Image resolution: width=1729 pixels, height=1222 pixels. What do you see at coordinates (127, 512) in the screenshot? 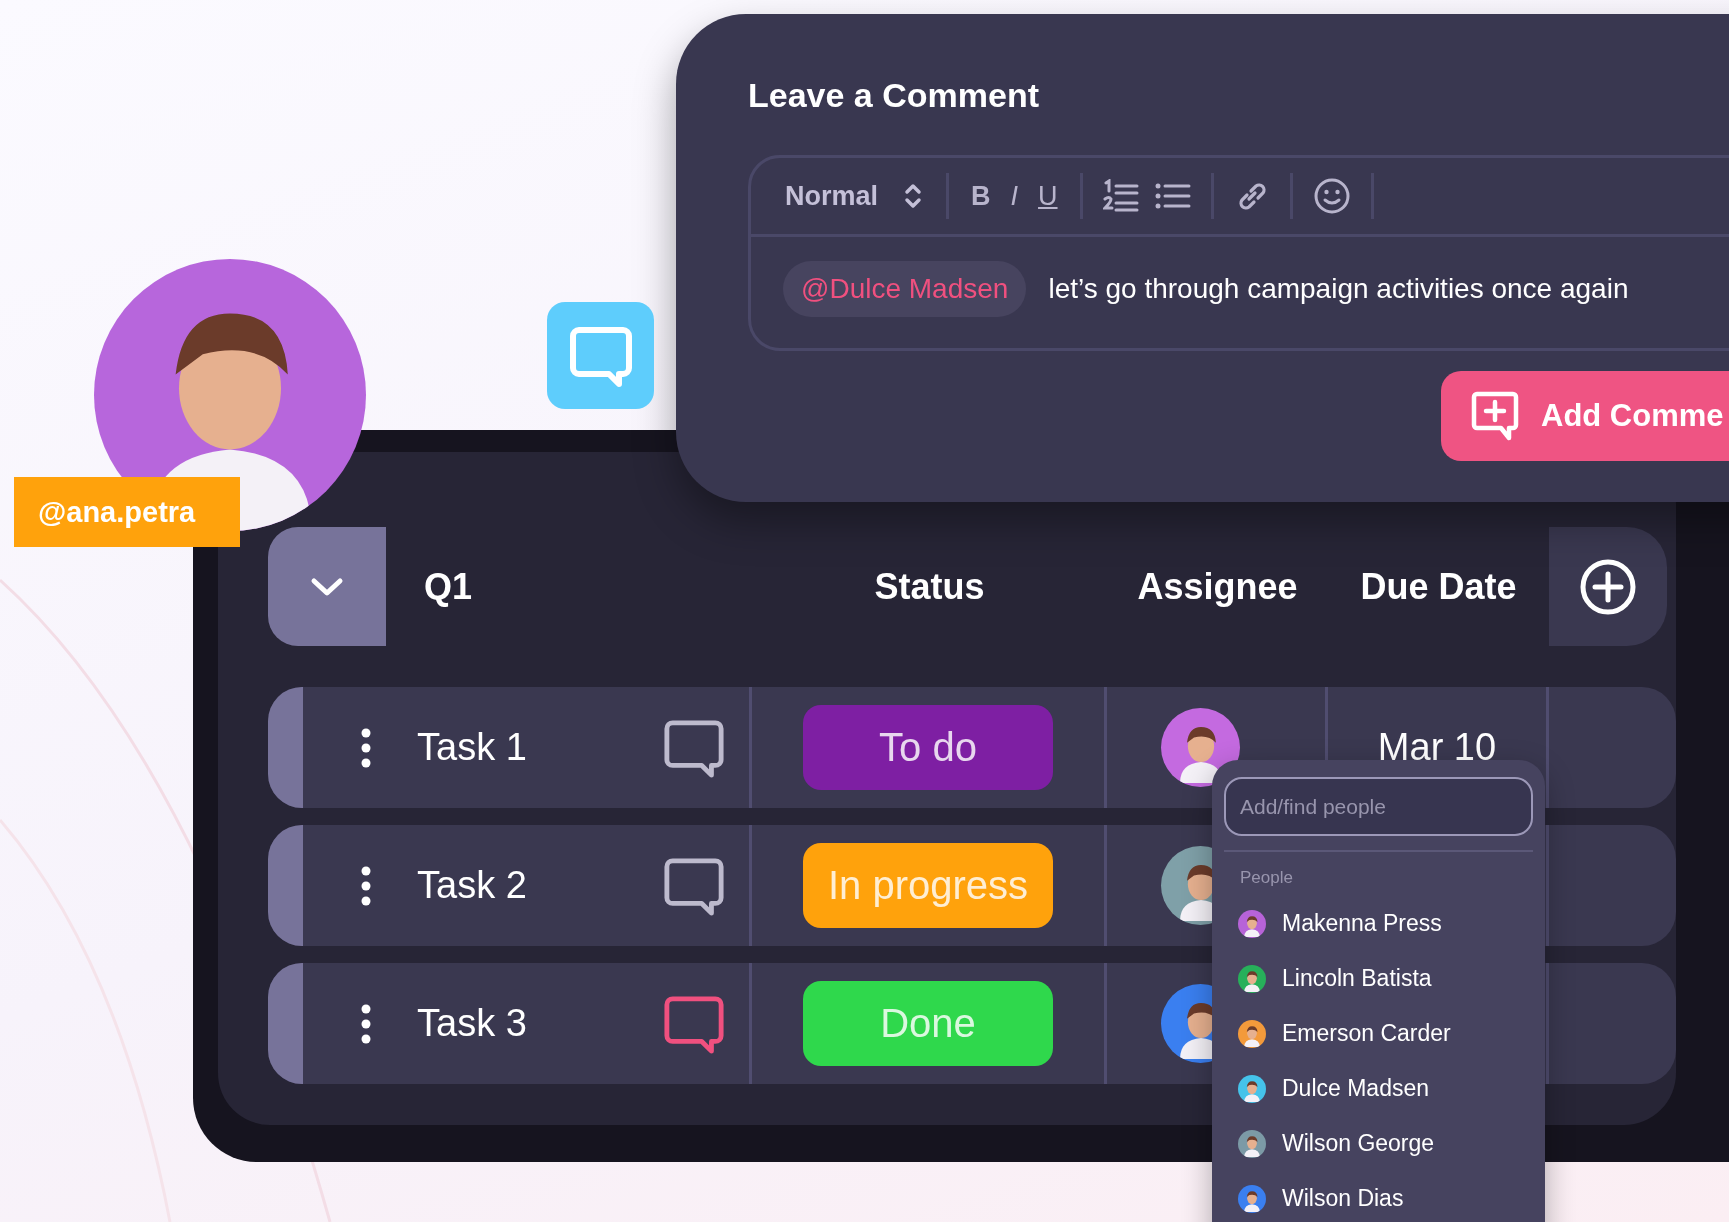
I see `username-tag: @ana.petra` at bounding box center [127, 512].